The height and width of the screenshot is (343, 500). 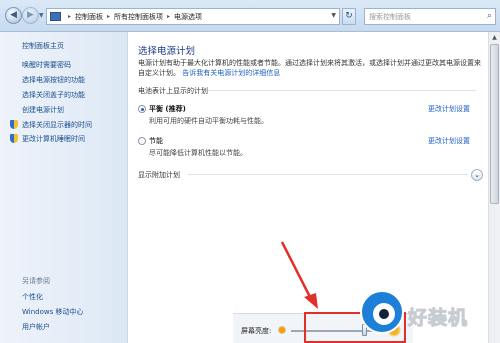 I want to click on show-additional-plans: 显示附加计划, so click(x=159, y=175).